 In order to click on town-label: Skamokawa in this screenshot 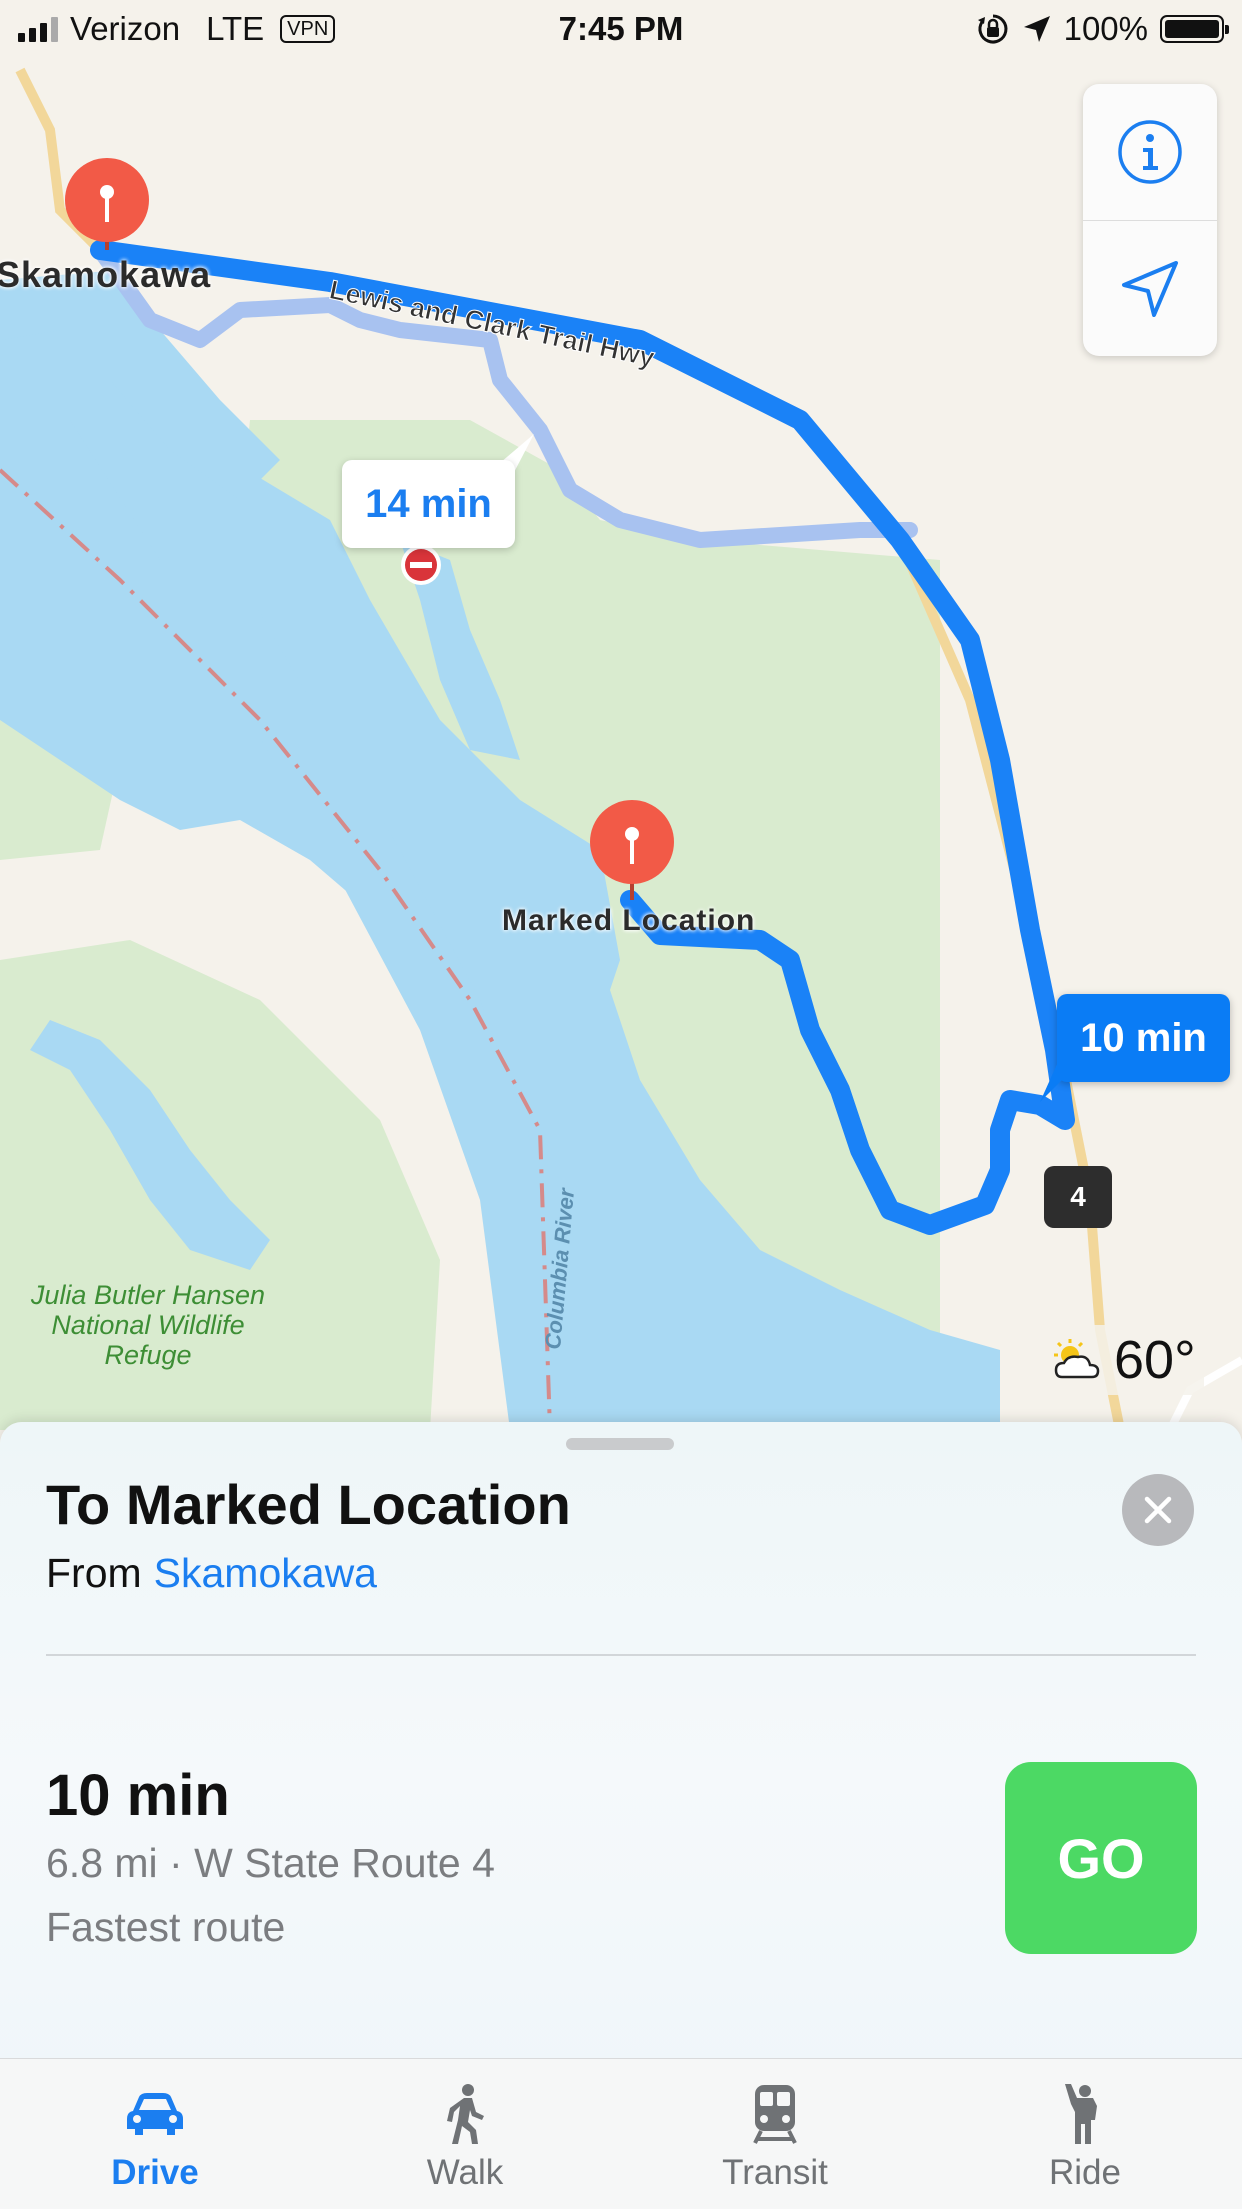, I will do `click(106, 274)`.